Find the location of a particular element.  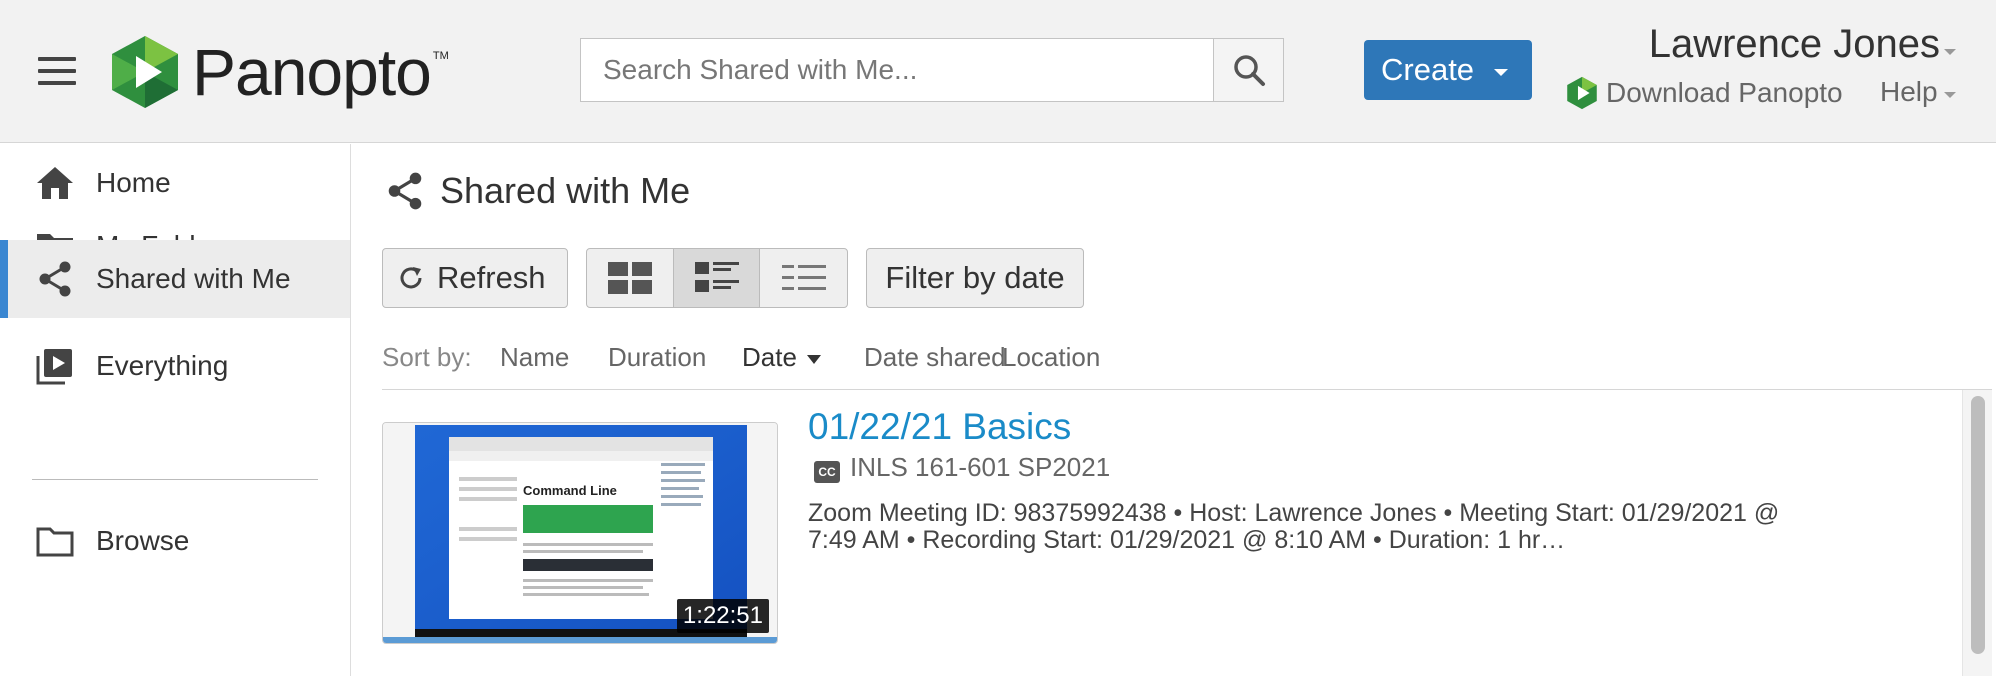

view-list-button is located at coordinates (803, 278).